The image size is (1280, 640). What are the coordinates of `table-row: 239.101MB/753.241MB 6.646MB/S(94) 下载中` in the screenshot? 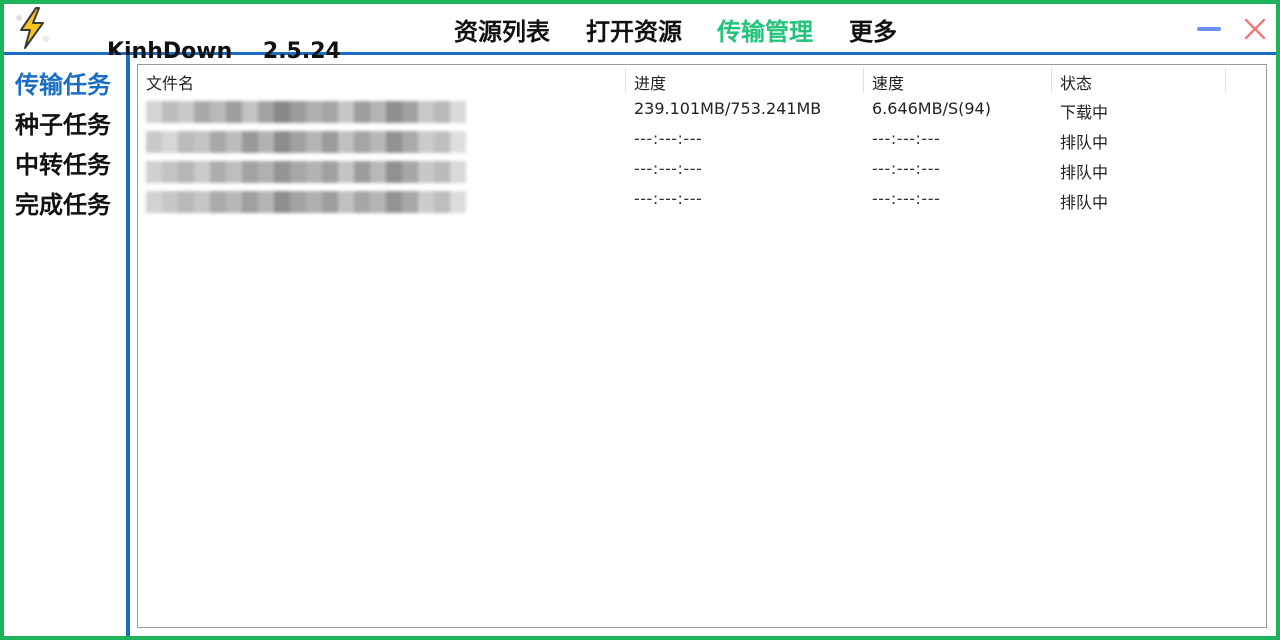 It's located at (702, 110).